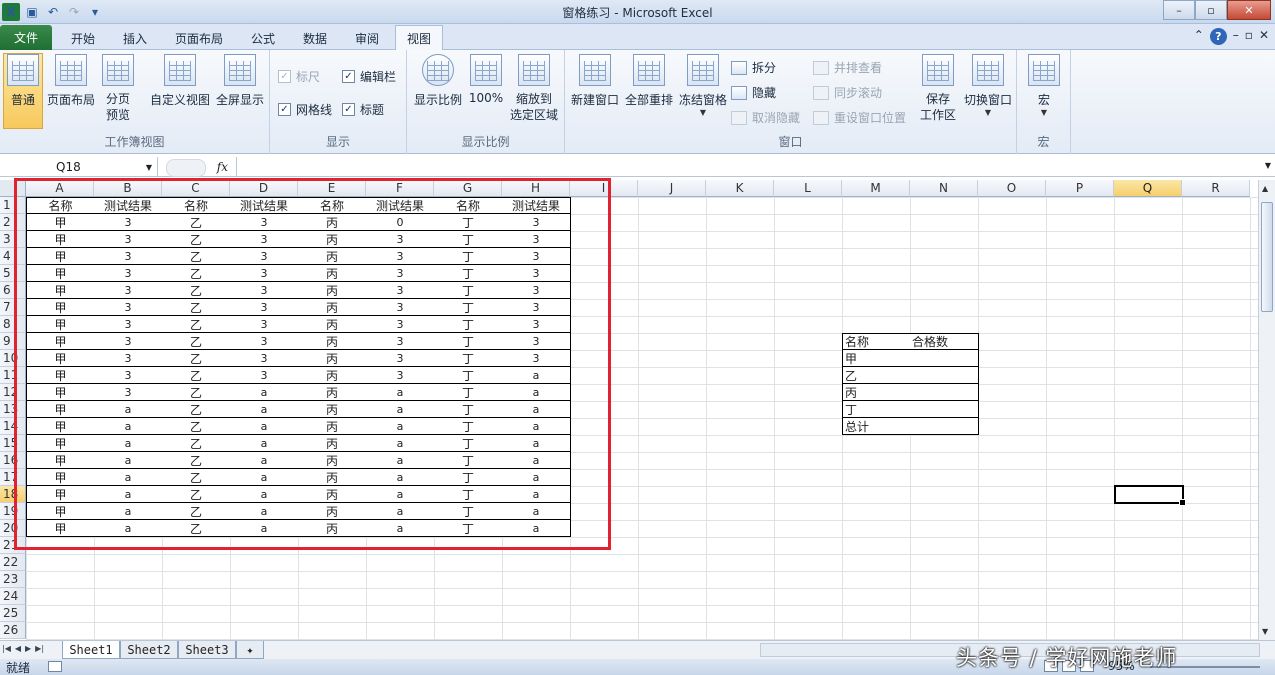 The image size is (1275, 675). What do you see at coordinates (1267, 257) in the screenshot?
I see `vertical-scroll-thumb` at bounding box center [1267, 257].